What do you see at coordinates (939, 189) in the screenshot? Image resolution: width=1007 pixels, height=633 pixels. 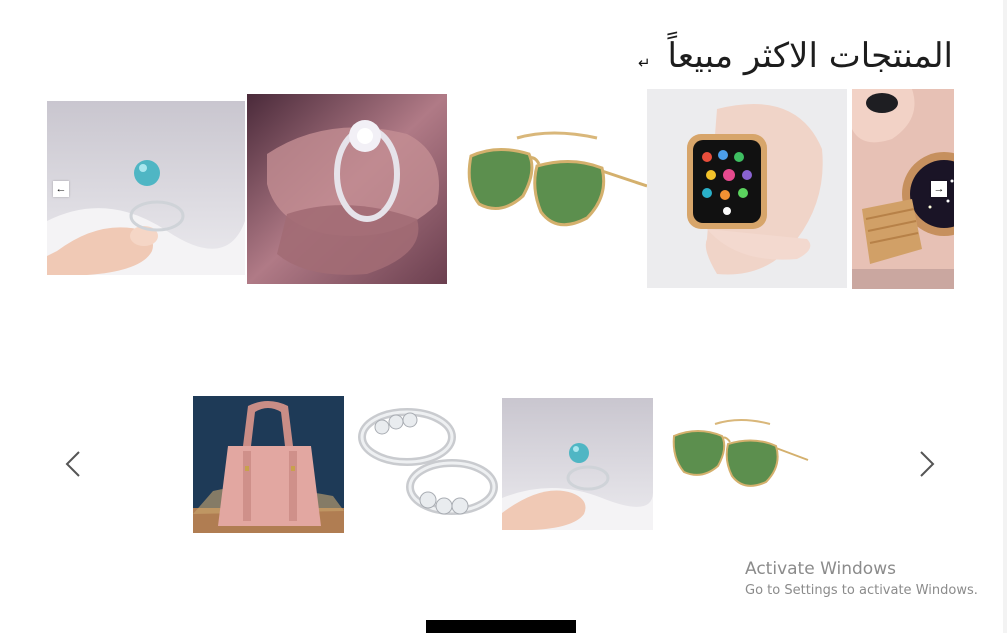 I see `top-slider-next-button: →` at bounding box center [939, 189].